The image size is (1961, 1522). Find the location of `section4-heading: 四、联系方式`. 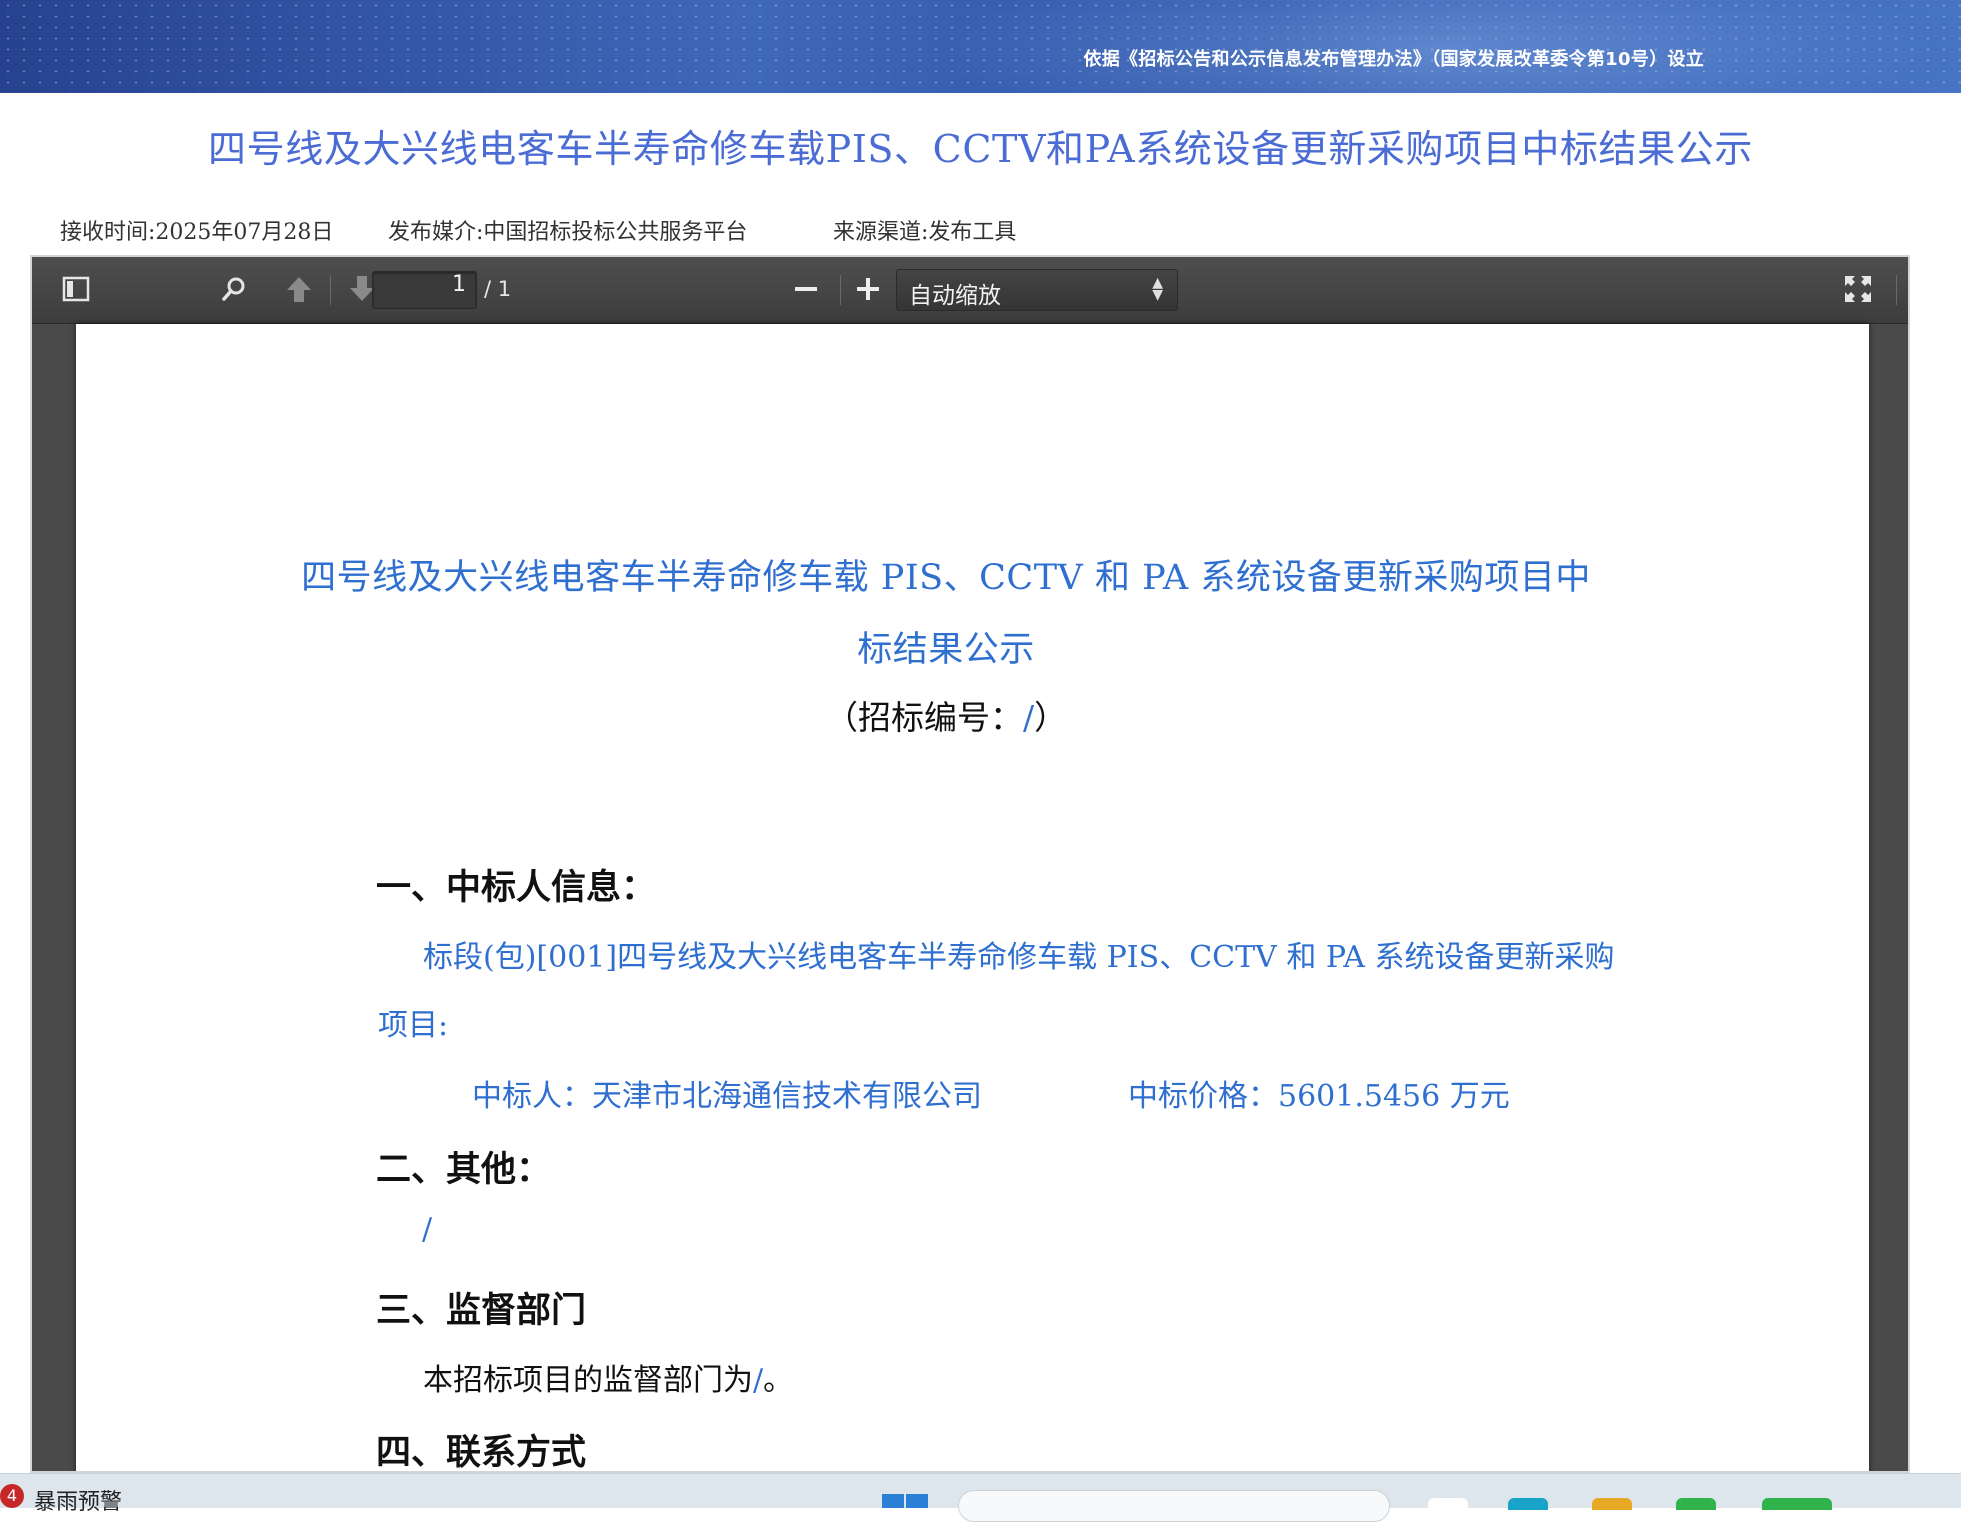

section4-heading: 四、联系方式 is located at coordinates (481, 1452).